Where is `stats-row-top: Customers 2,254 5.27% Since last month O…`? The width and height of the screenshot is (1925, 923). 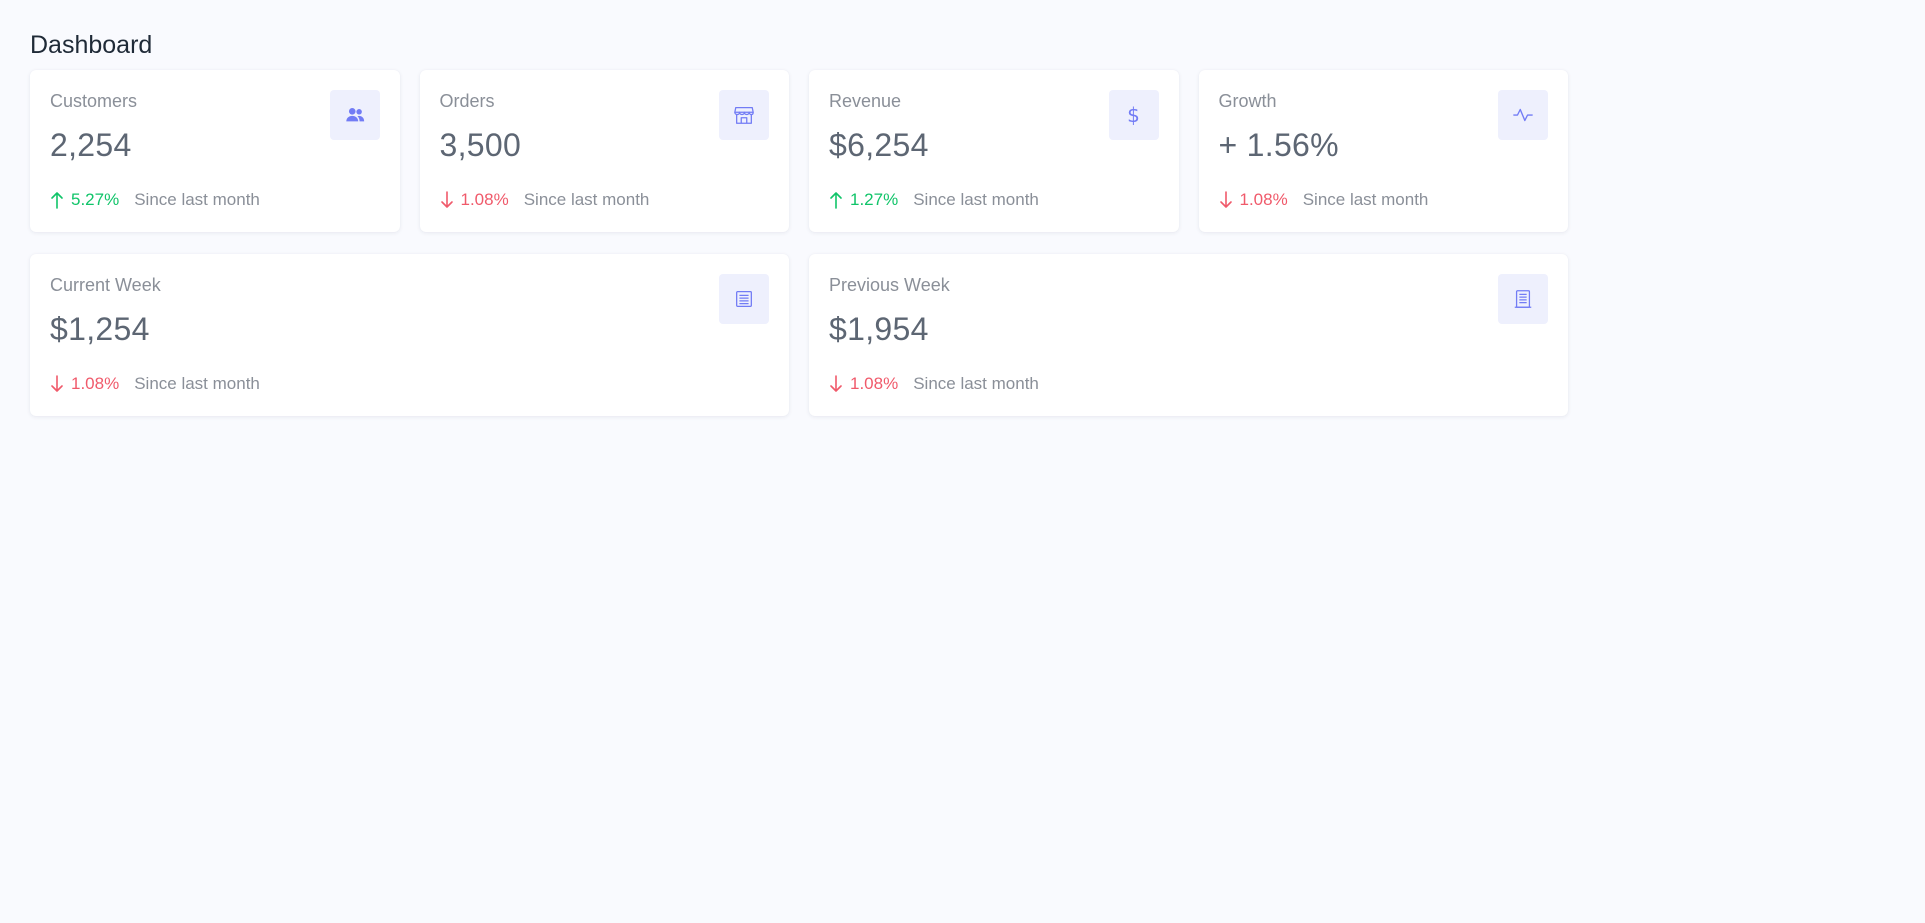
stats-row-top: Customers 2,254 5.27% Since last month O… is located at coordinates (799, 151).